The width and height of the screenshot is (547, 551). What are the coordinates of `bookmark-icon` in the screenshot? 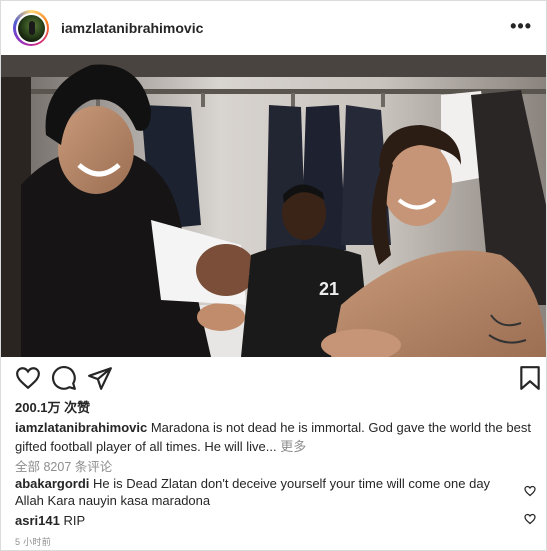 It's located at (530, 378).